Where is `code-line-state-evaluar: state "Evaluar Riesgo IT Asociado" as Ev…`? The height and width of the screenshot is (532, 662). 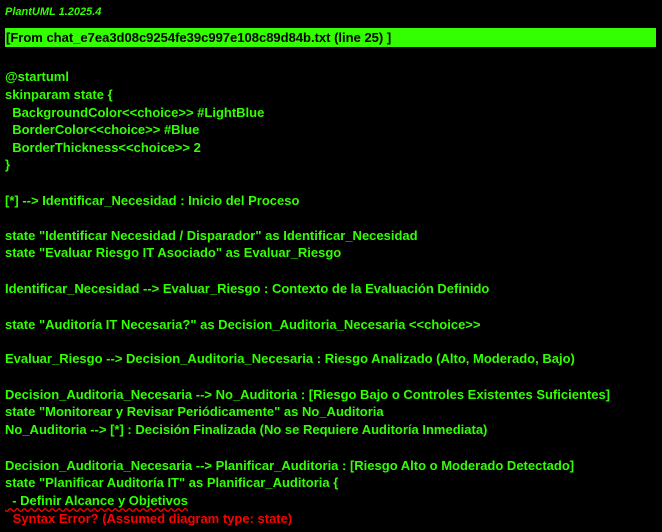
code-line-state-evaluar: state "Evaluar Riesgo IT Asociado" as Ev… is located at coordinates (173, 252).